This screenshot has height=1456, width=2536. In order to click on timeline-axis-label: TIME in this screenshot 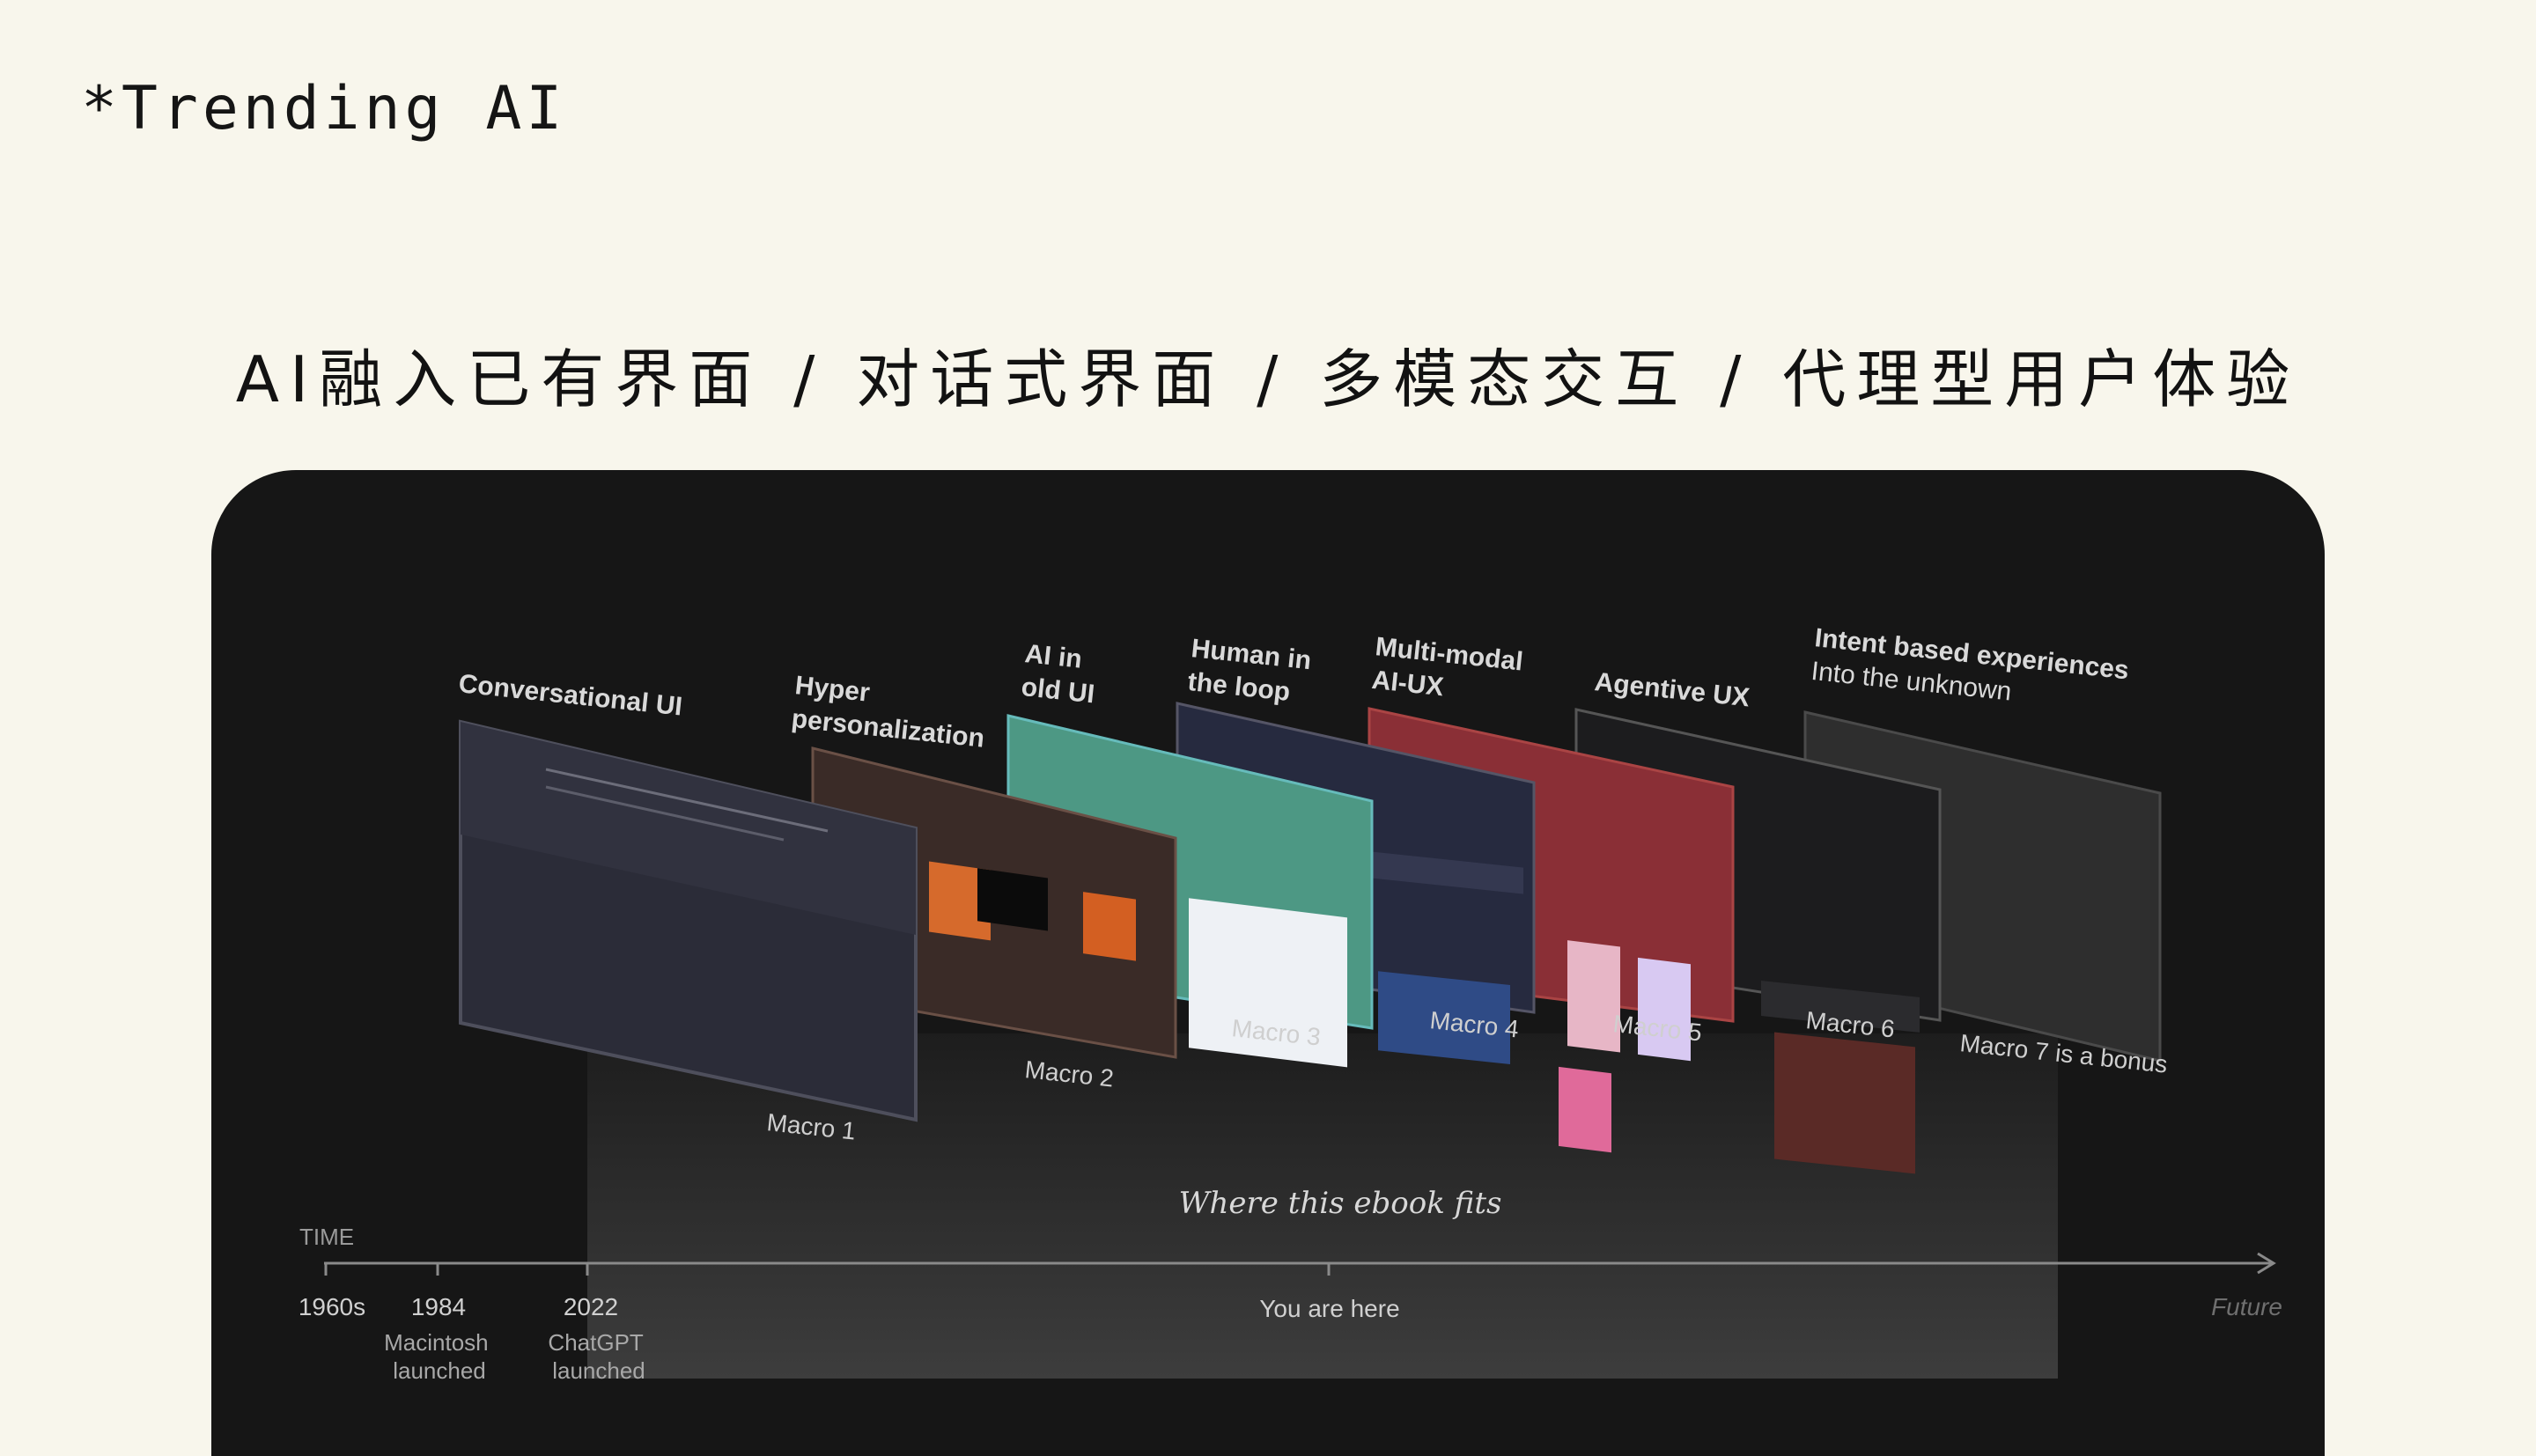, I will do `click(326, 1237)`.